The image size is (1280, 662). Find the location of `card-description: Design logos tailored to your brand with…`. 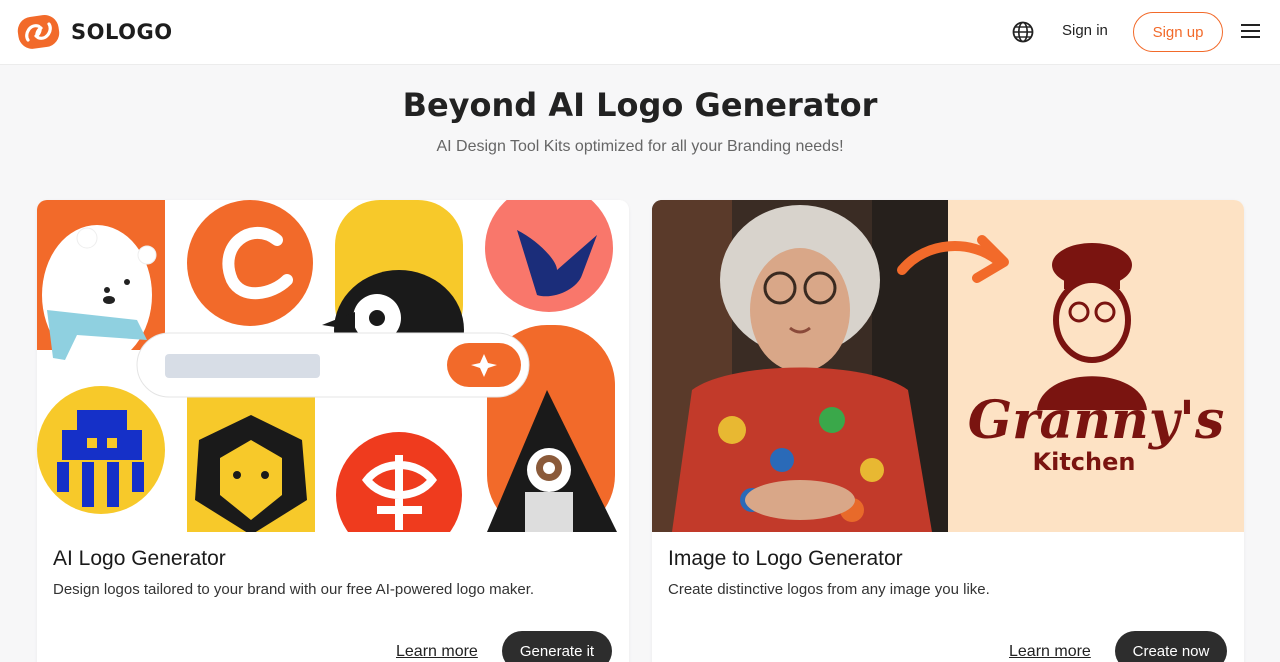

card-description: Design logos tailored to your brand with… is located at coordinates (294, 589).